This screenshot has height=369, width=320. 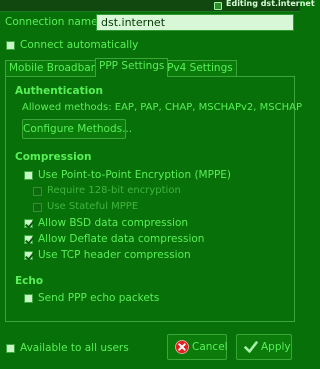 I want to click on echo-heading: Echo, so click(x=29, y=281).